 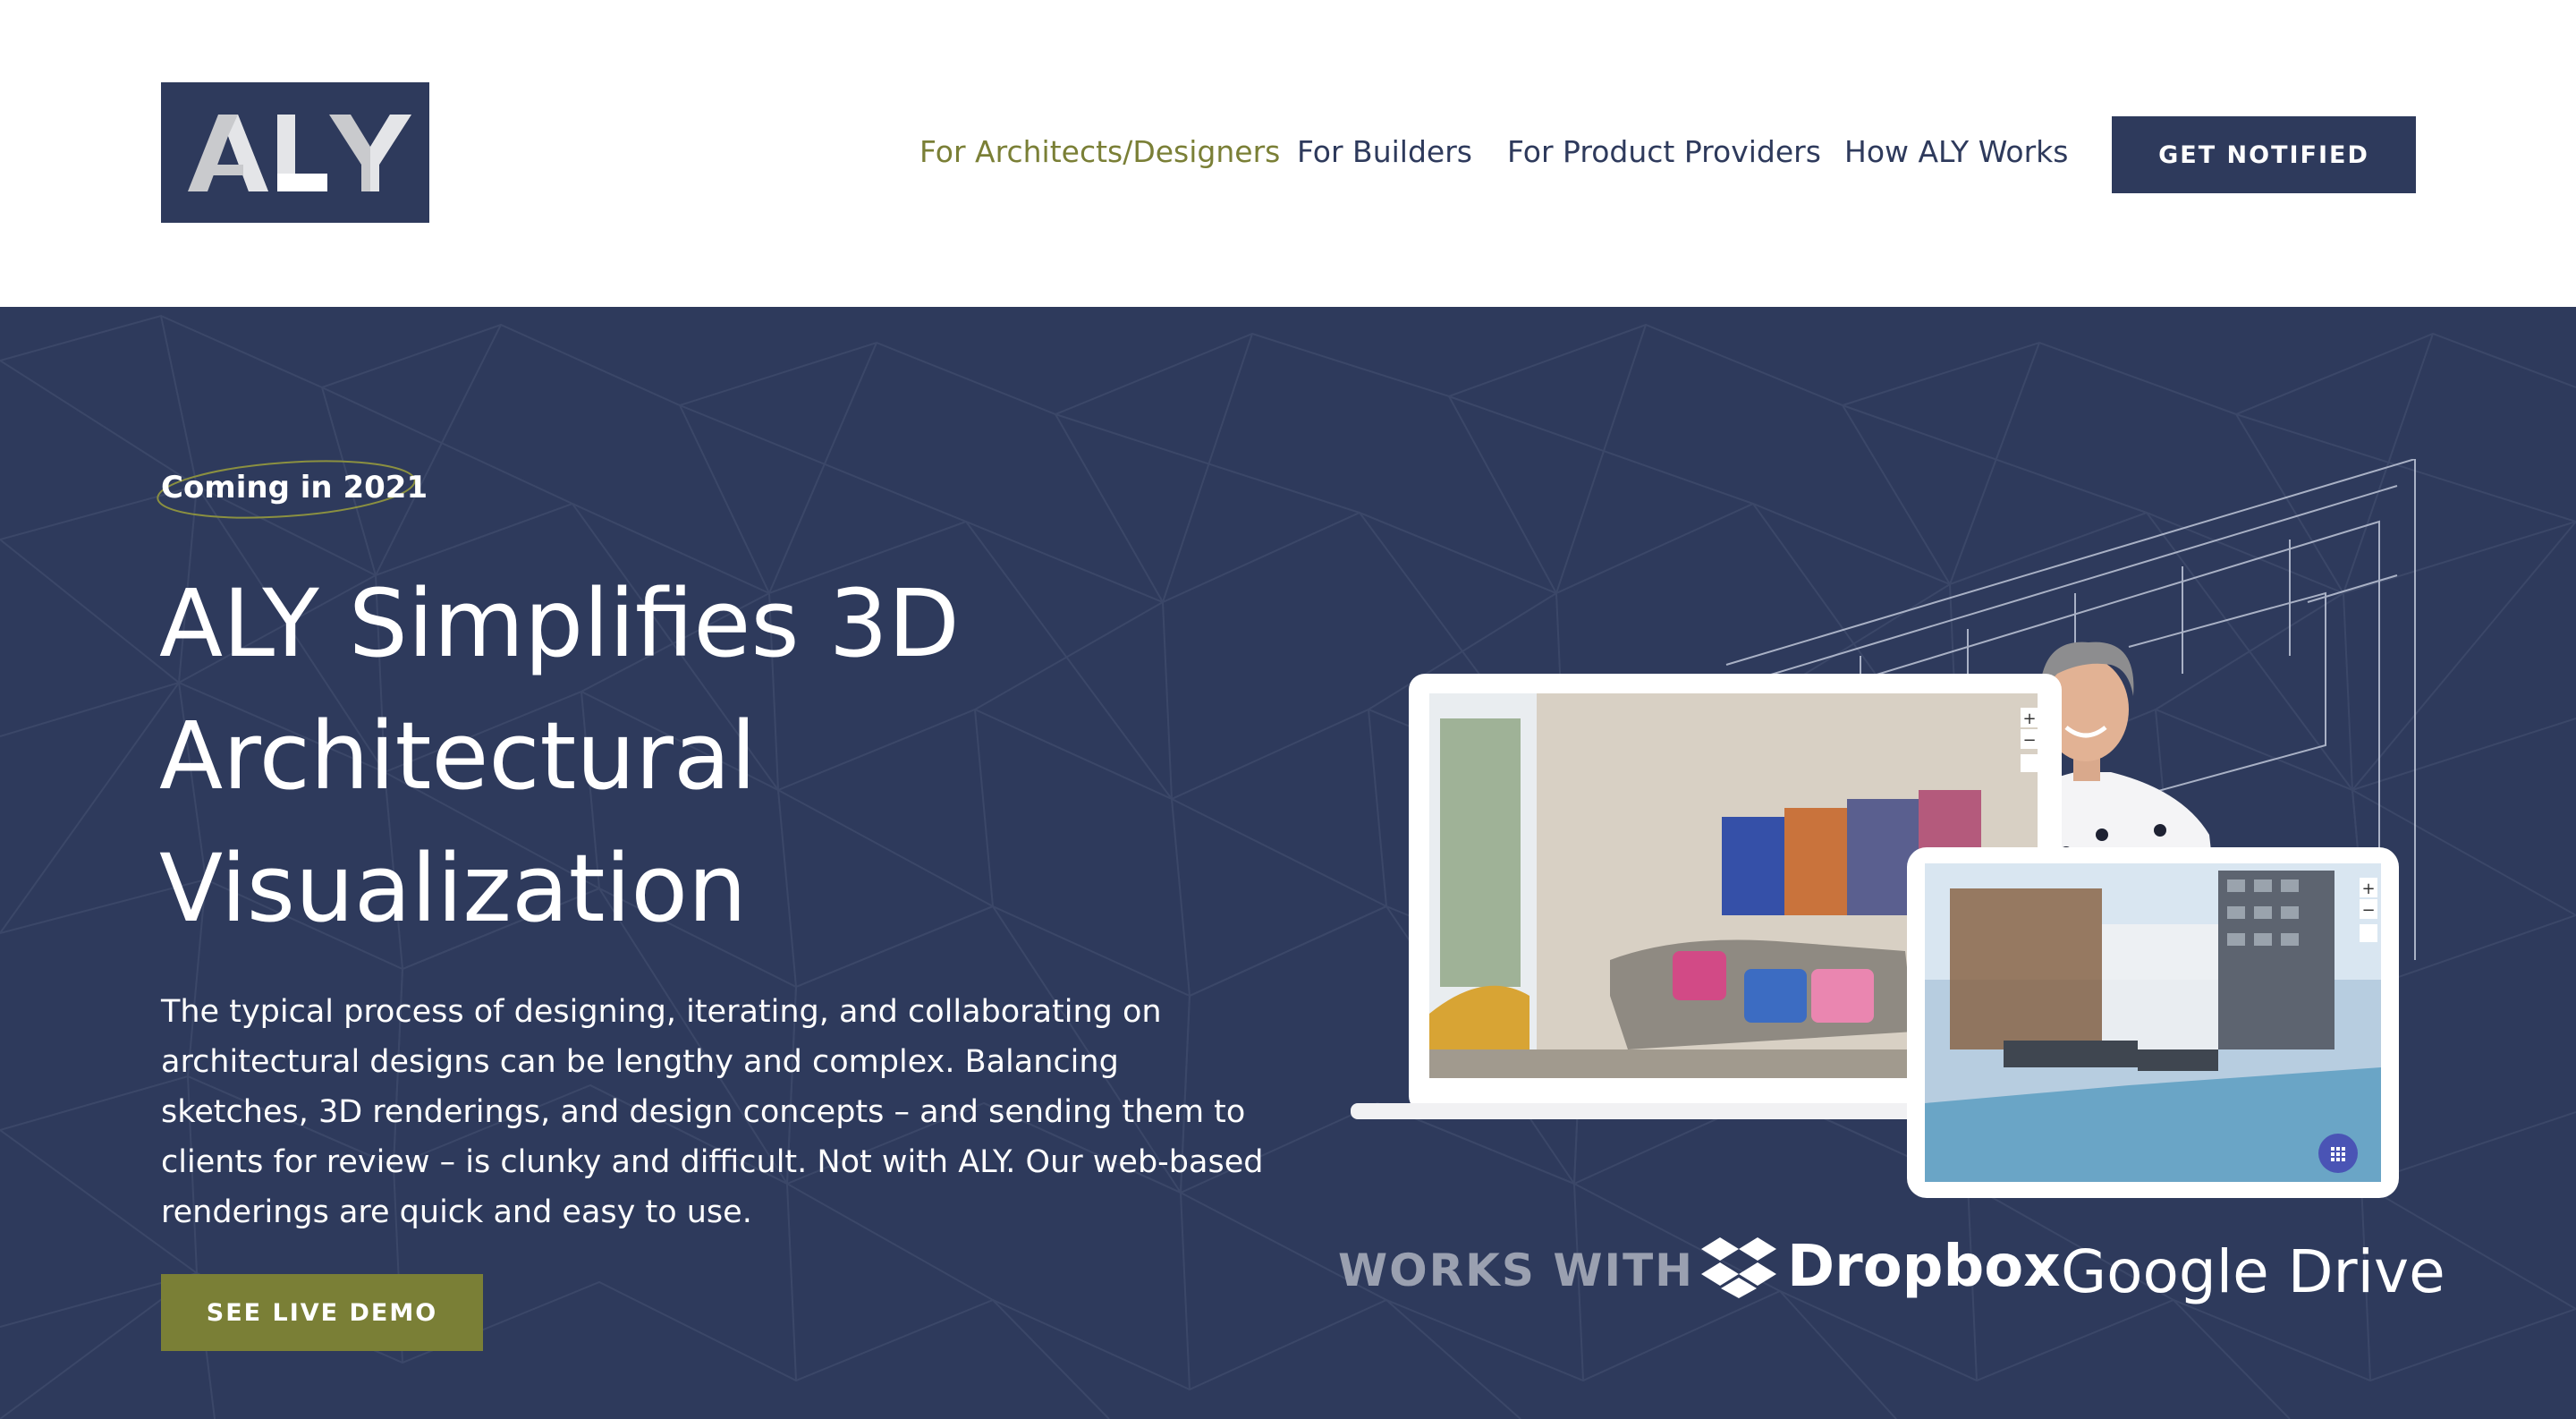 I want to click on tablet-zoom-out-icon: −, so click(x=2368, y=910).